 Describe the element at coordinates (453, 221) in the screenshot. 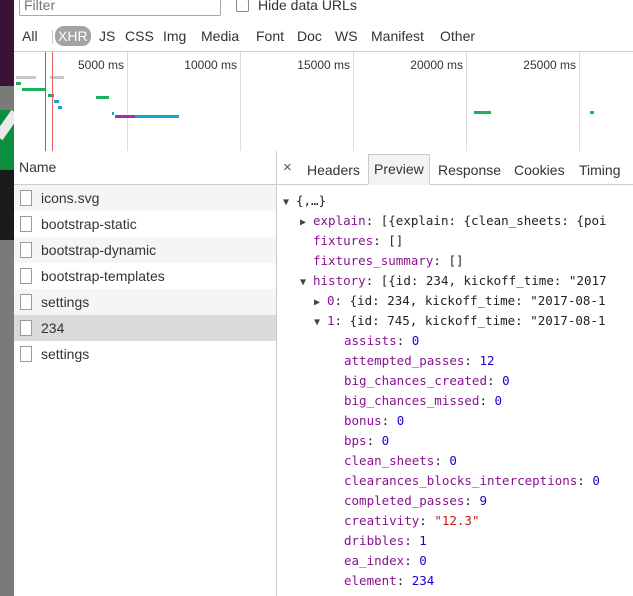

I see `json-node-explain: ▶ explain: [{explain: {clean_sheets: {poi` at that location.